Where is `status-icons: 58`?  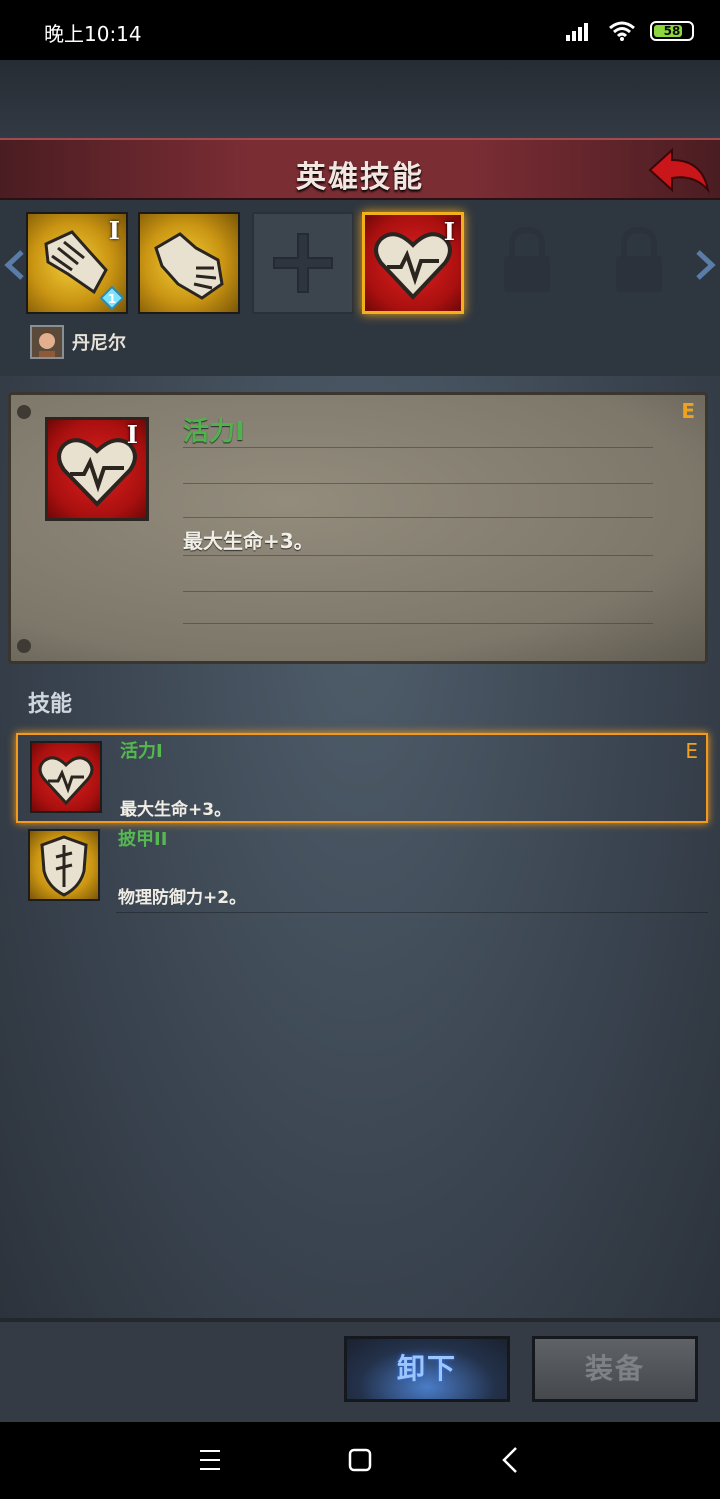
status-icons: 58 is located at coordinates (630, 31).